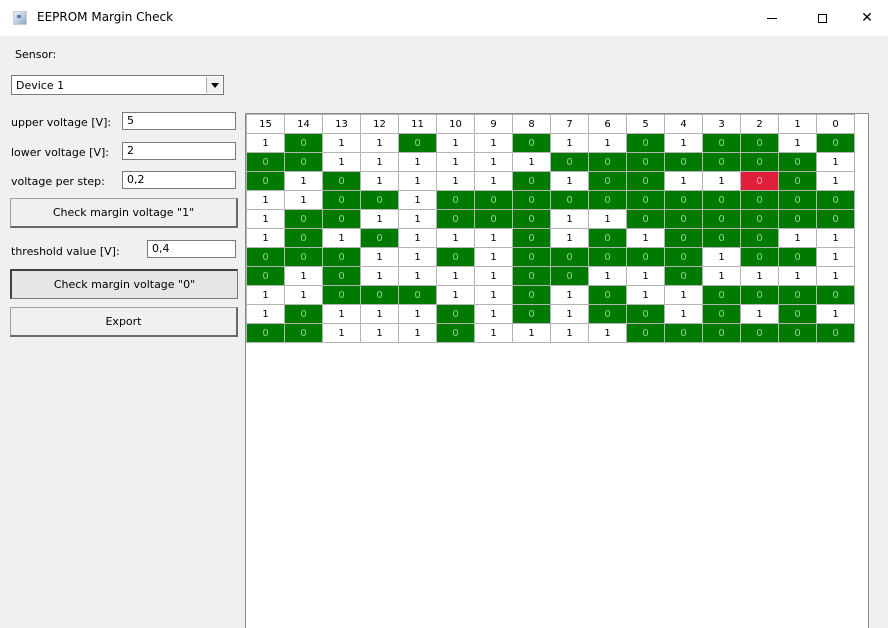  I want to click on upper-voltage-input: 5, so click(179, 121).